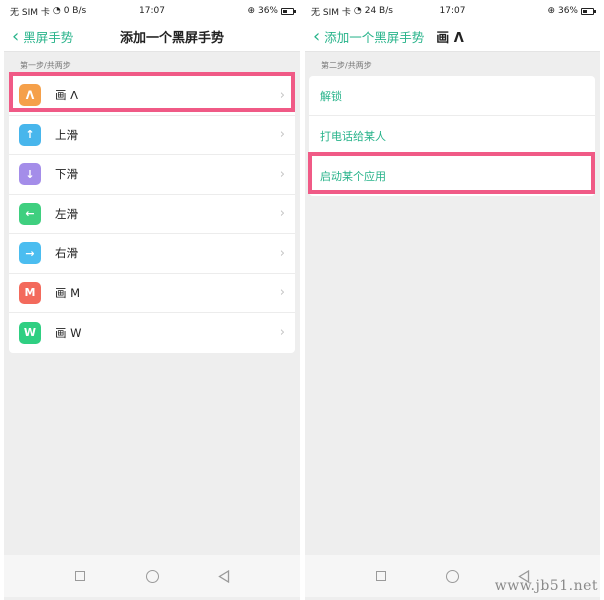  What do you see at coordinates (346, 65) in the screenshot?
I see `step-label: 第二步/共两步` at bounding box center [346, 65].